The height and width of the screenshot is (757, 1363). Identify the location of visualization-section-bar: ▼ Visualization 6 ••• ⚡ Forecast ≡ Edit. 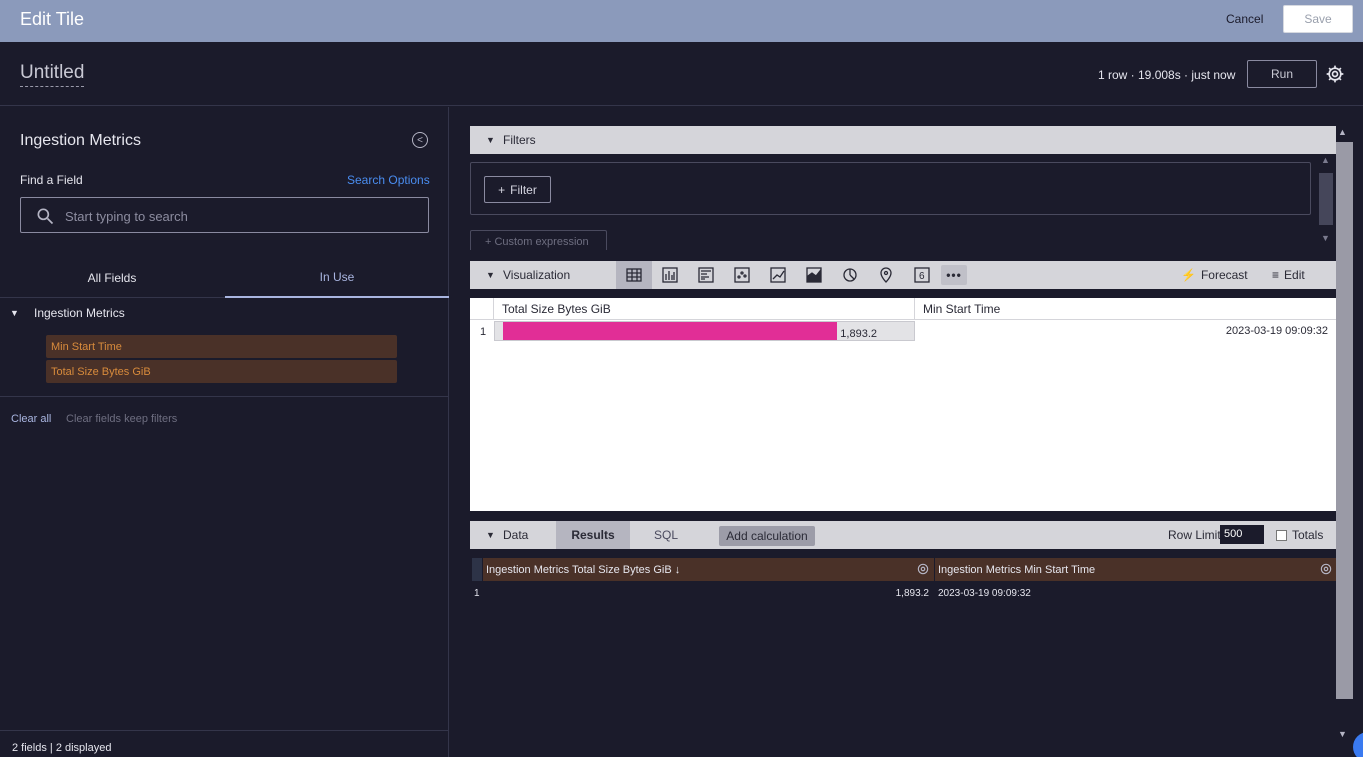
(903, 275).